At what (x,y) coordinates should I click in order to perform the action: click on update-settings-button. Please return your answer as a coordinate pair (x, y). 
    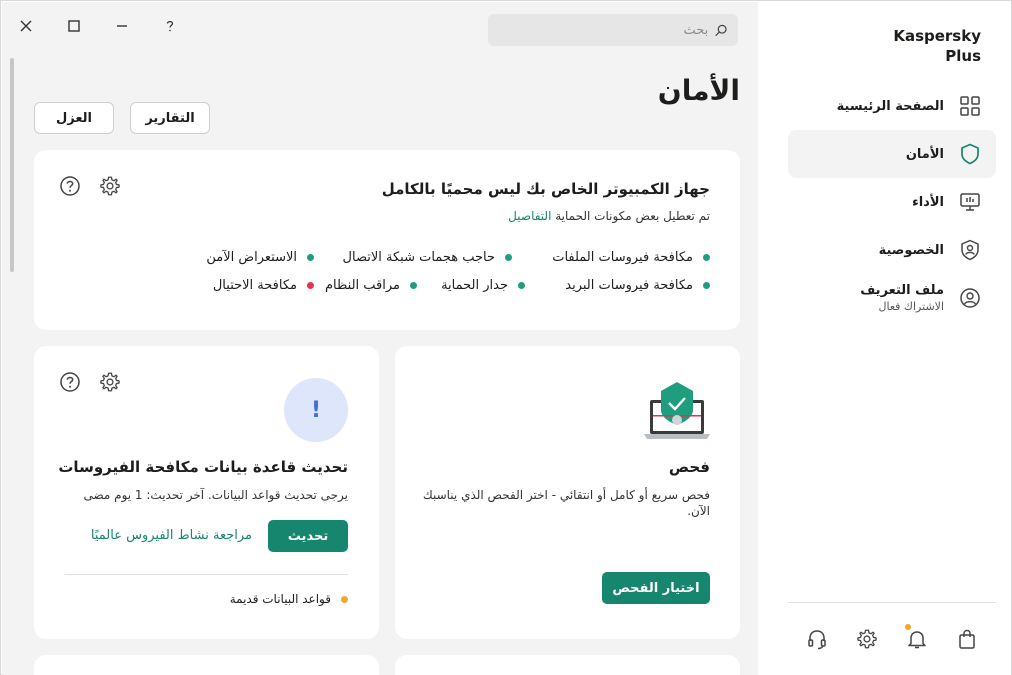
    Looking at the image, I should click on (110, 382).